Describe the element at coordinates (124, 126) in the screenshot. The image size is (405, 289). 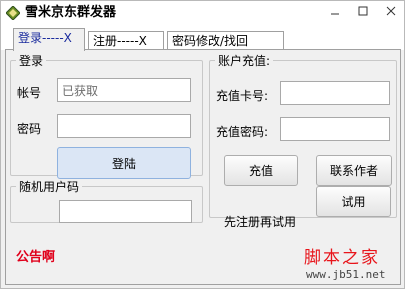
I see `password-input` at that location.